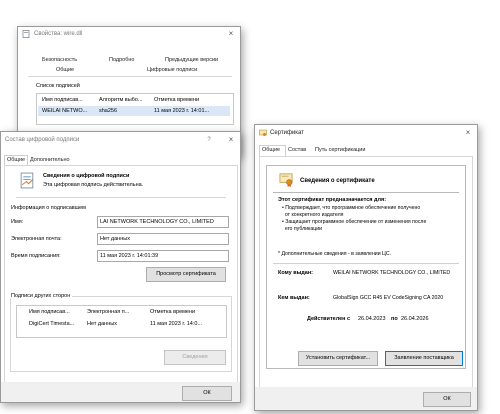 The height and width of the screenshot is (414, 500). I want to click on issued-to-value: WEILAI NETWORK TECHNOLOGY CO., LIMITED, so click(392, 273).